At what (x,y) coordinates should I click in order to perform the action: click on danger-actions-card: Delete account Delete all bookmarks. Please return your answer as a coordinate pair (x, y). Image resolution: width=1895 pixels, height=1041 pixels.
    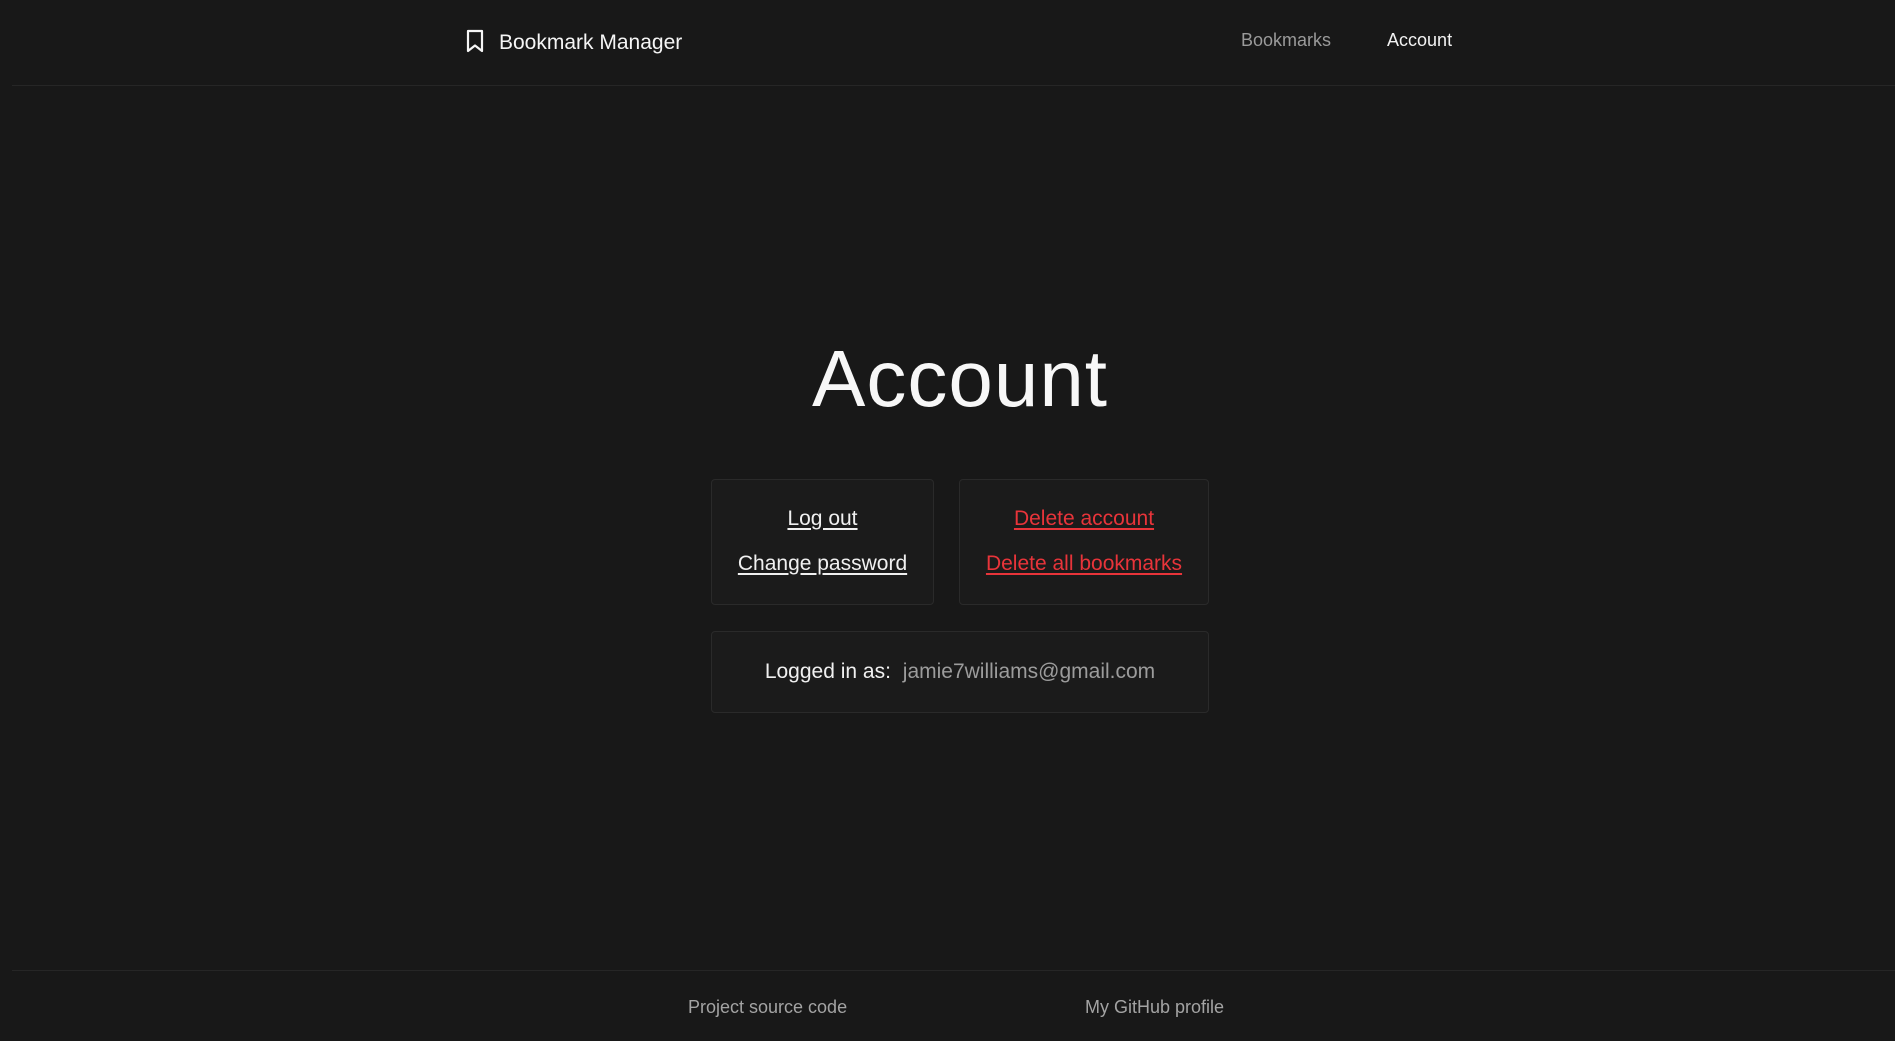
    Looking at the image, I should click on (1084, 542).